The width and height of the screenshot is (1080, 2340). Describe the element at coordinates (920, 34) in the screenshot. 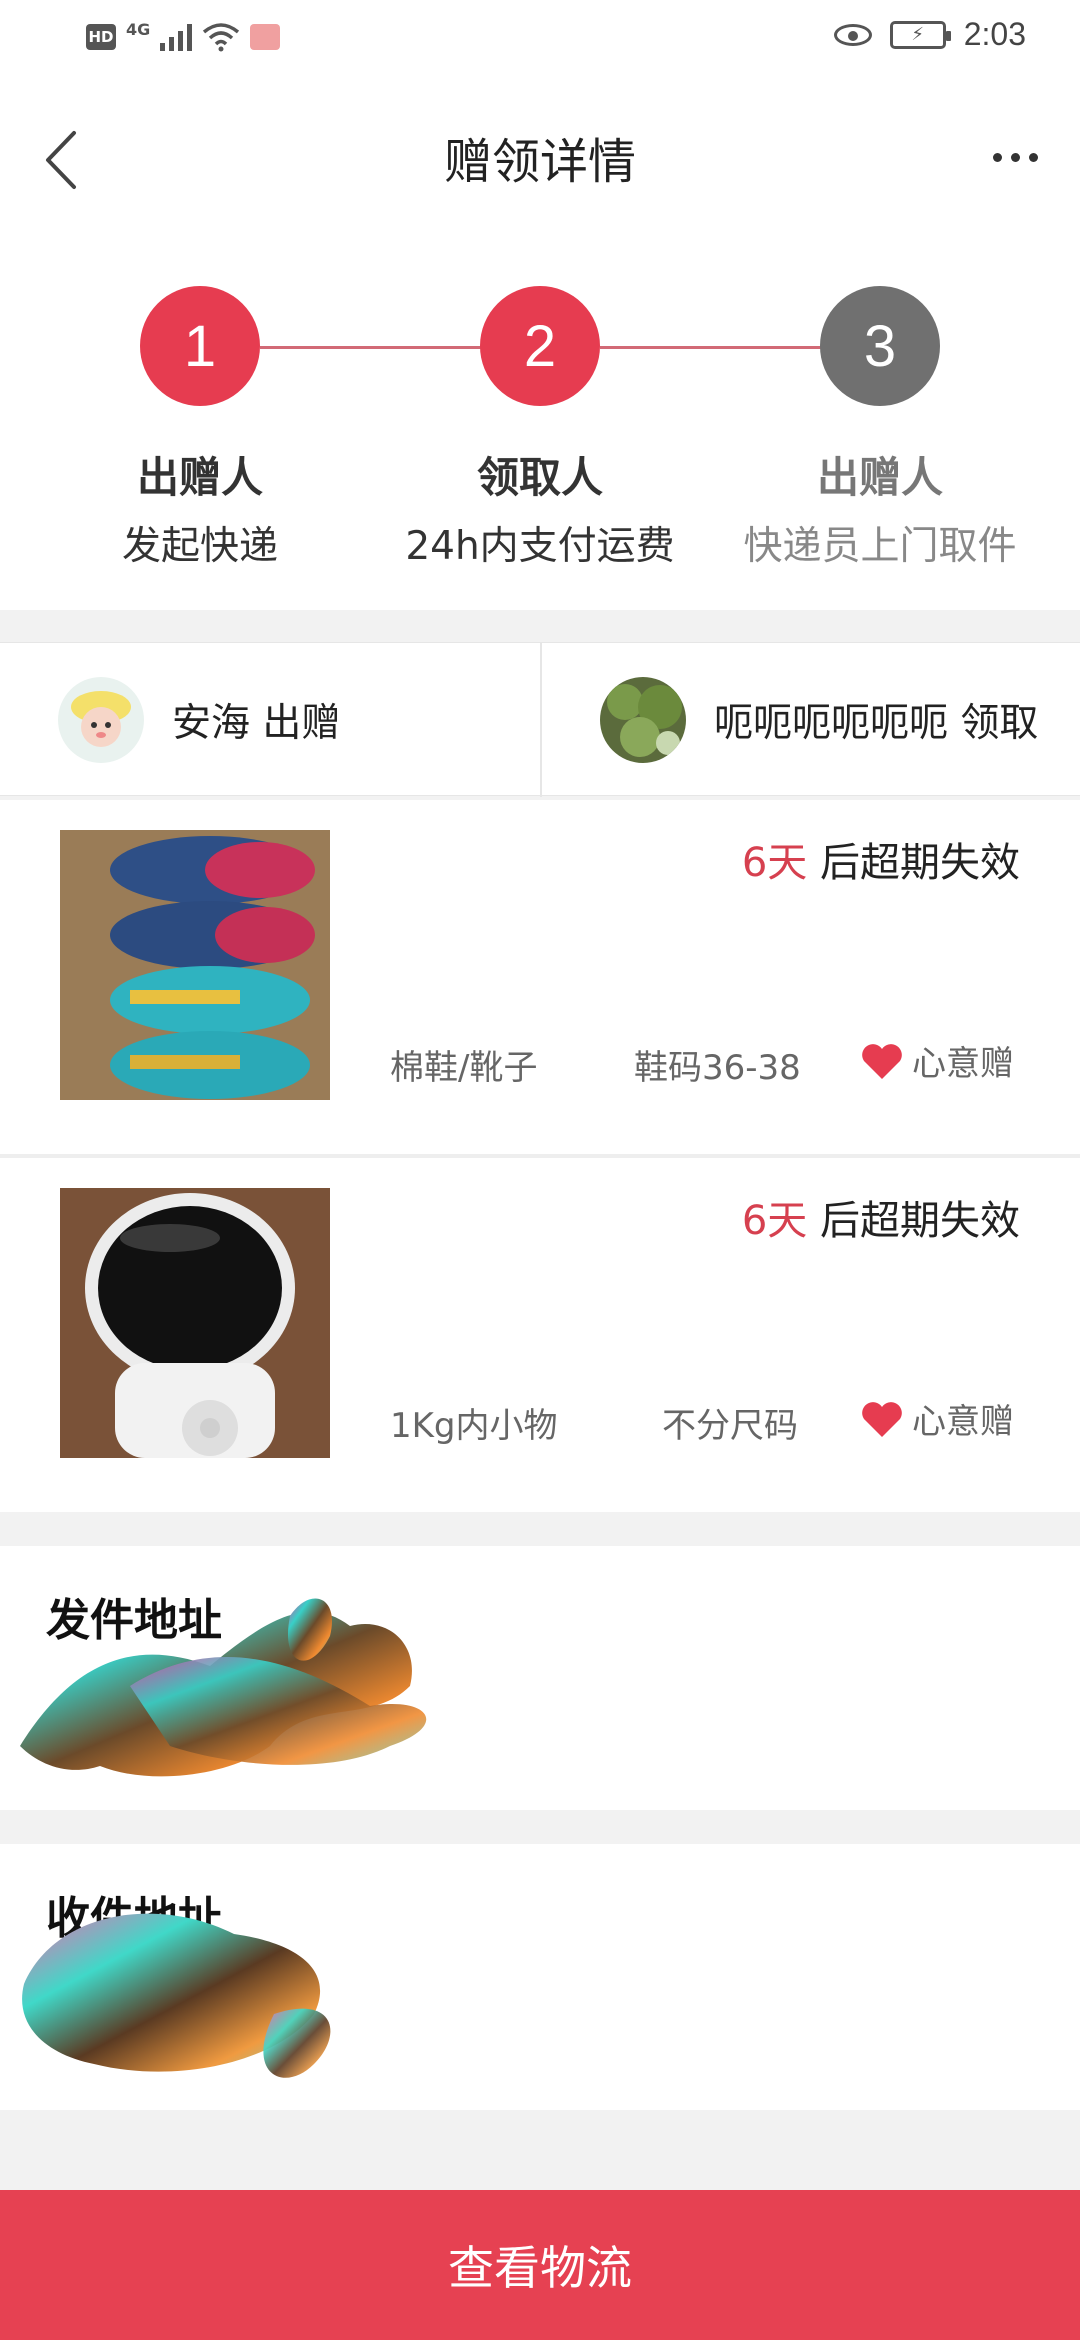

I see `battery-charging-icon: ⚡` at that location.